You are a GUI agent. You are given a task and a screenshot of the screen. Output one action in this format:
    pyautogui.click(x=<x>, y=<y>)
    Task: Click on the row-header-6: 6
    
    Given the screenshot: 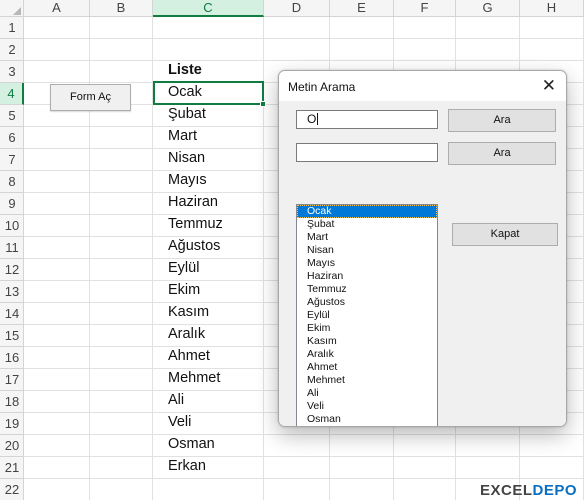 What is the action you would take?
    pyautogui.click(x=12, y=138)
    